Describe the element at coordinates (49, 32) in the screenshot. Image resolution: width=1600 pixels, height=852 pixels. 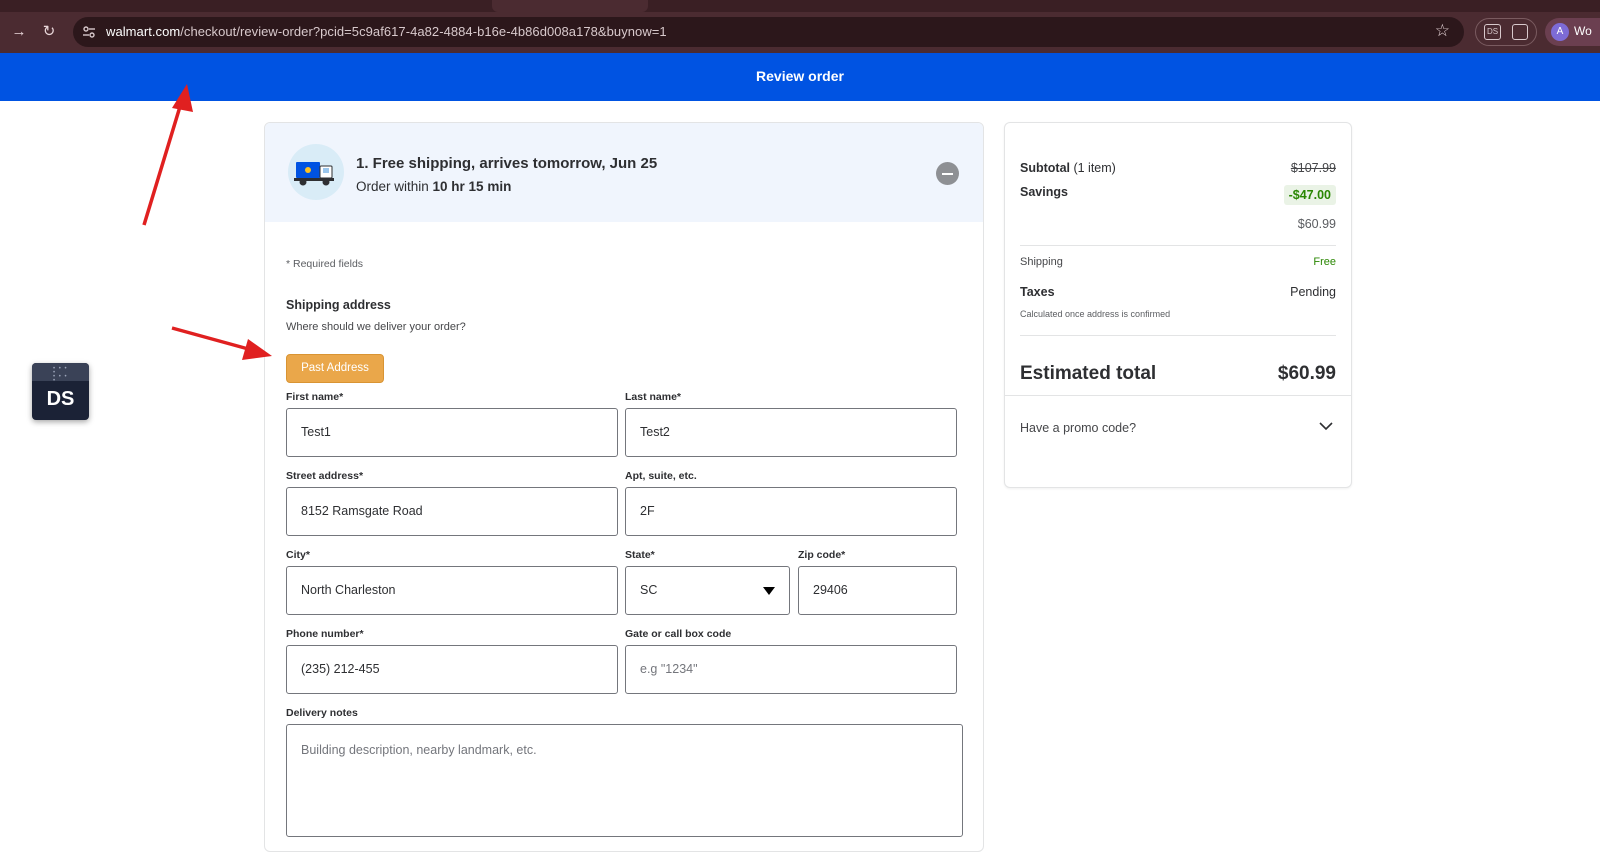
I see `reload-icon: ↻` at that location.